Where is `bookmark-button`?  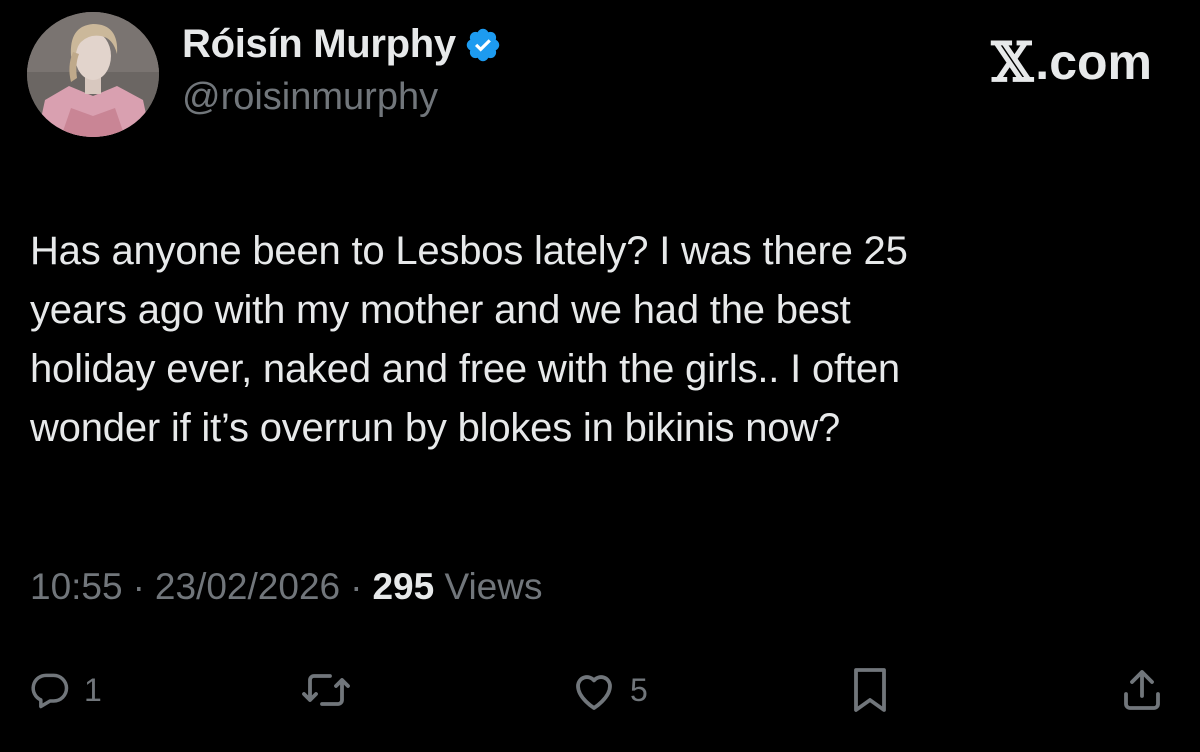
bookmark-button is located at coordinates (870, 690).